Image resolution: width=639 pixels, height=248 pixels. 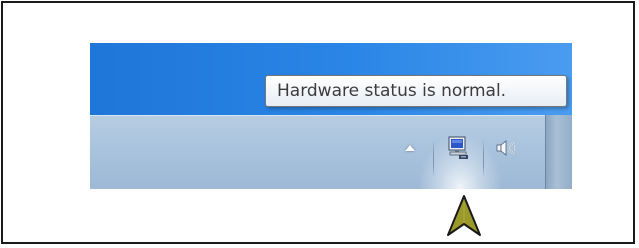 I want to click on show-hidden-icons-button, so click(x=410, y=148).